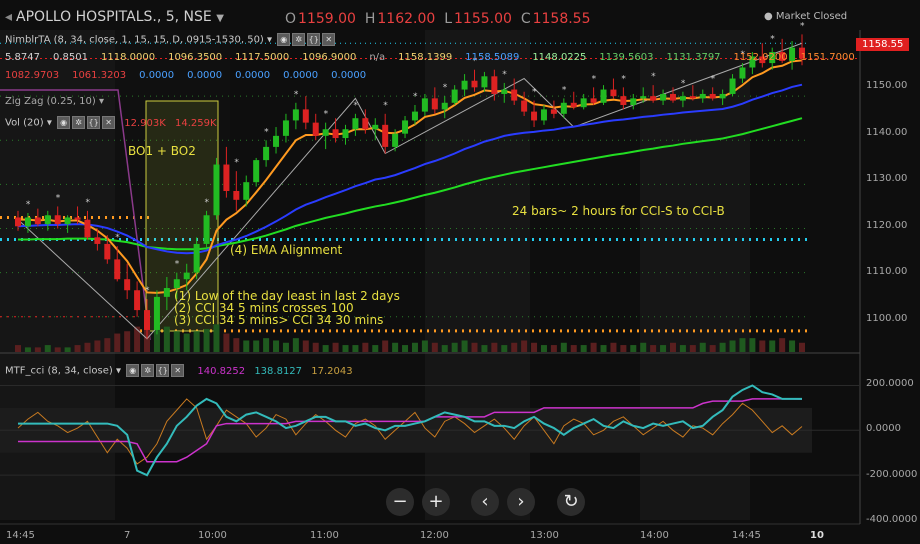 The width and height of the screenshot is (920, 544). What do you see at coordinates (195, 57) in the screenshot?
I see `nimblr-value: 1096.3500` at bounding box center [195, 57].